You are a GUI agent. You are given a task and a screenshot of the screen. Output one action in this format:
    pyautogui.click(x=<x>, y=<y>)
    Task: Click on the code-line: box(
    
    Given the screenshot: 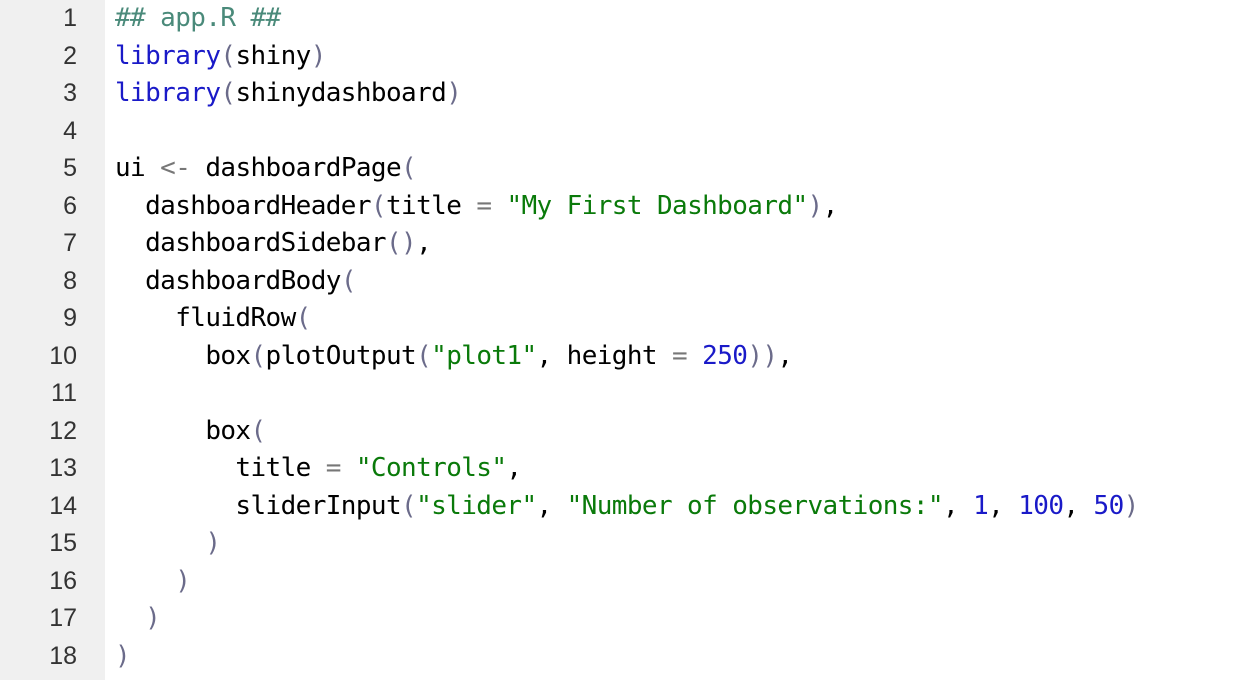 What is the action you would take?
    pyautogui.click(x=680, y=432)
    